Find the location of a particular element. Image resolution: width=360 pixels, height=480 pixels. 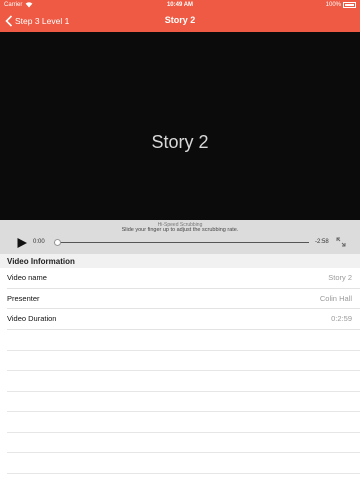

video-information-header: Video Information is located at coordinates (180, 261).